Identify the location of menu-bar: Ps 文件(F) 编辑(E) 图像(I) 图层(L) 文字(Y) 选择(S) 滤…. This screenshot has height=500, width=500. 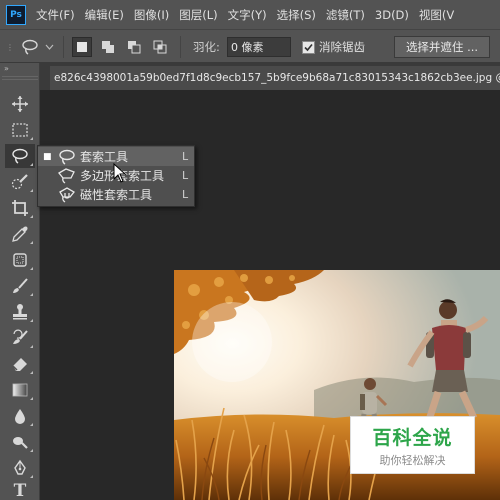
(250, 14).